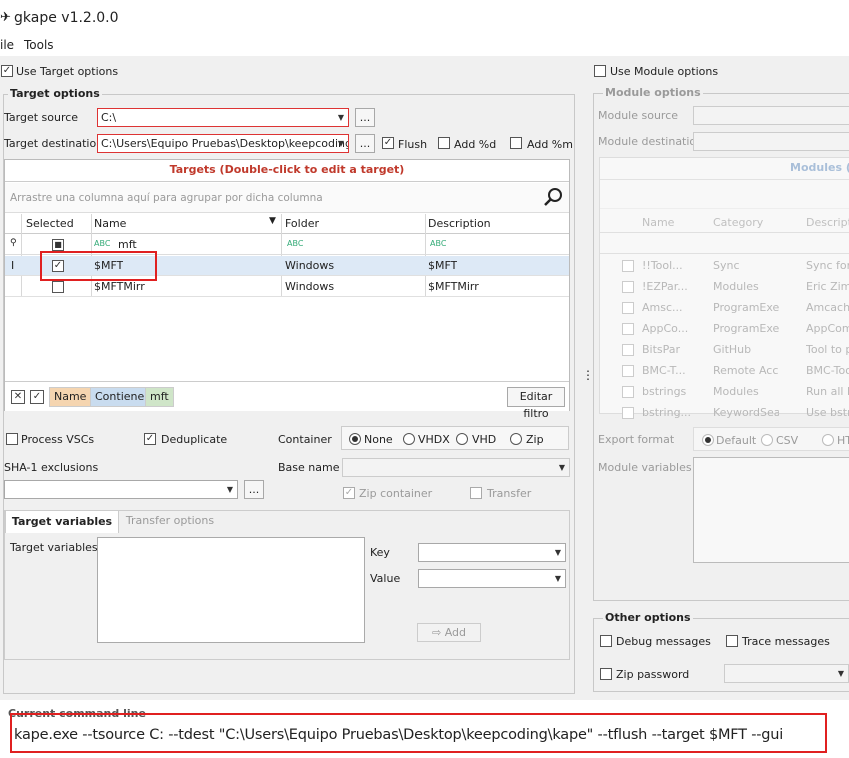  Describe the element at coordinates (443, 265) in the screenshot. I see `row-description: $MFT` at that location.